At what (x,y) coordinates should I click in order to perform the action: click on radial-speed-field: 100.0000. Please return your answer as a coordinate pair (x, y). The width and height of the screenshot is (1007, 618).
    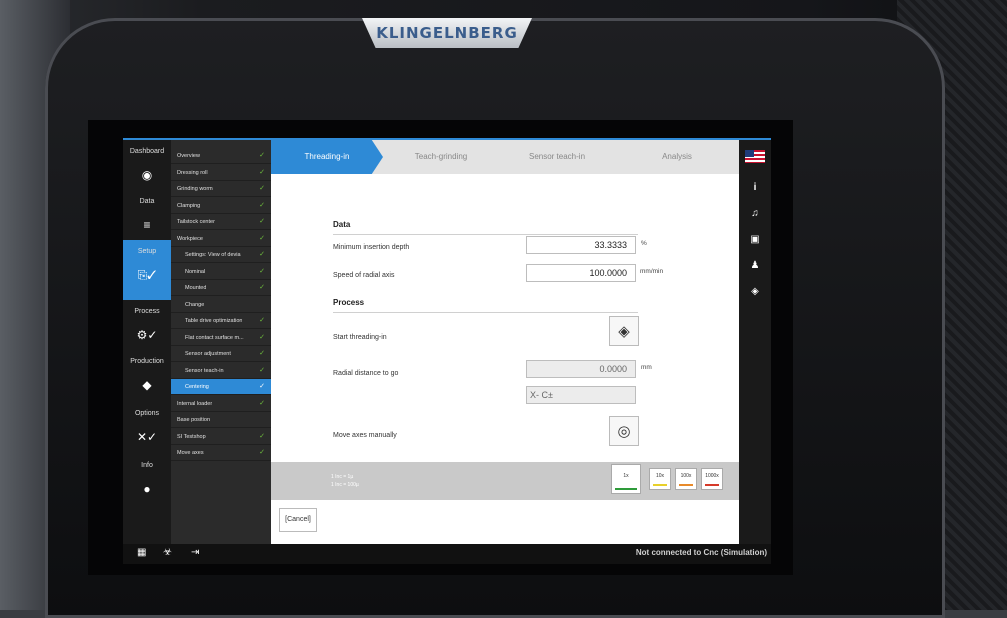
    Looking at the image, I should click on (581, 273).